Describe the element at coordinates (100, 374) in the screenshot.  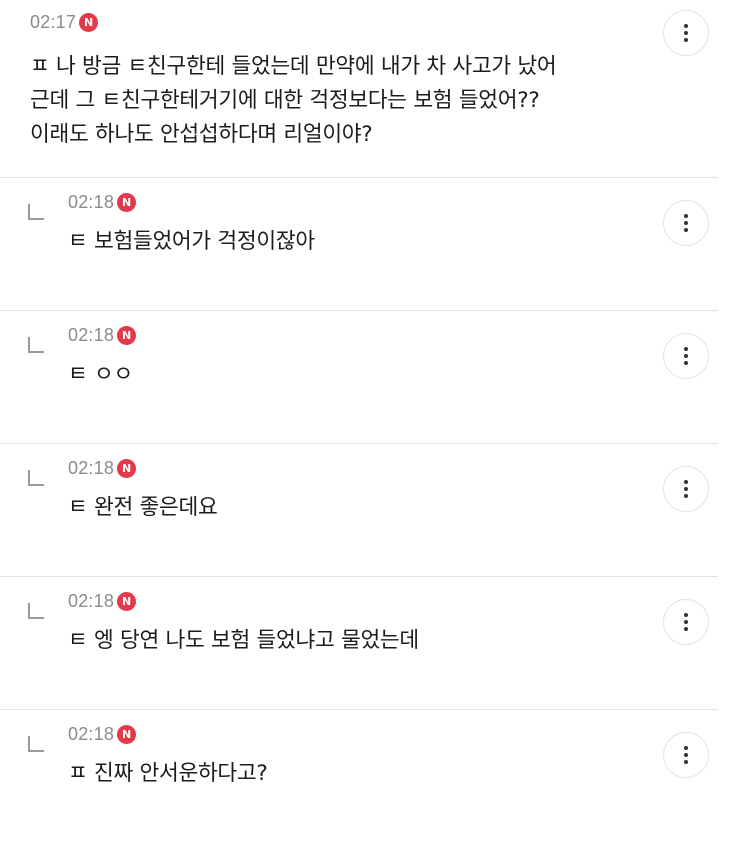
I see `comment-text: ㅌ ㅇㅇ` at that location.